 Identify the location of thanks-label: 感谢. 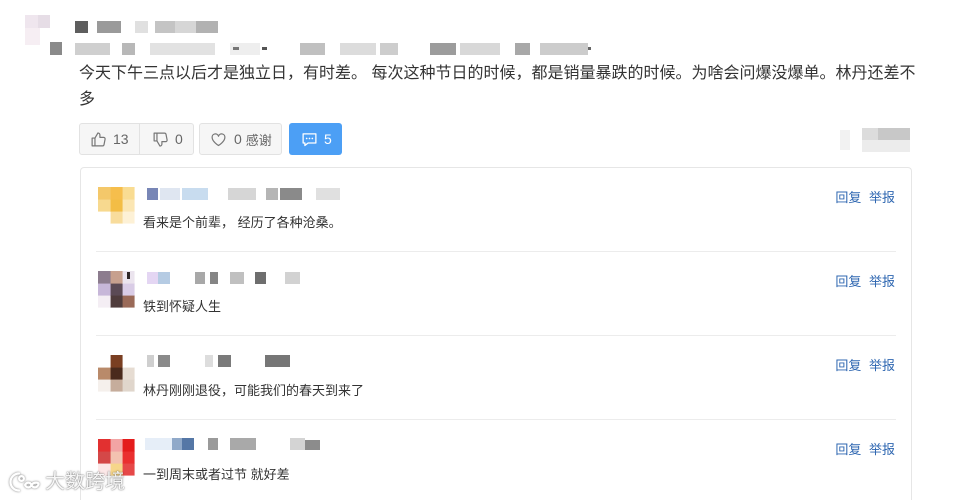
(258, 140).